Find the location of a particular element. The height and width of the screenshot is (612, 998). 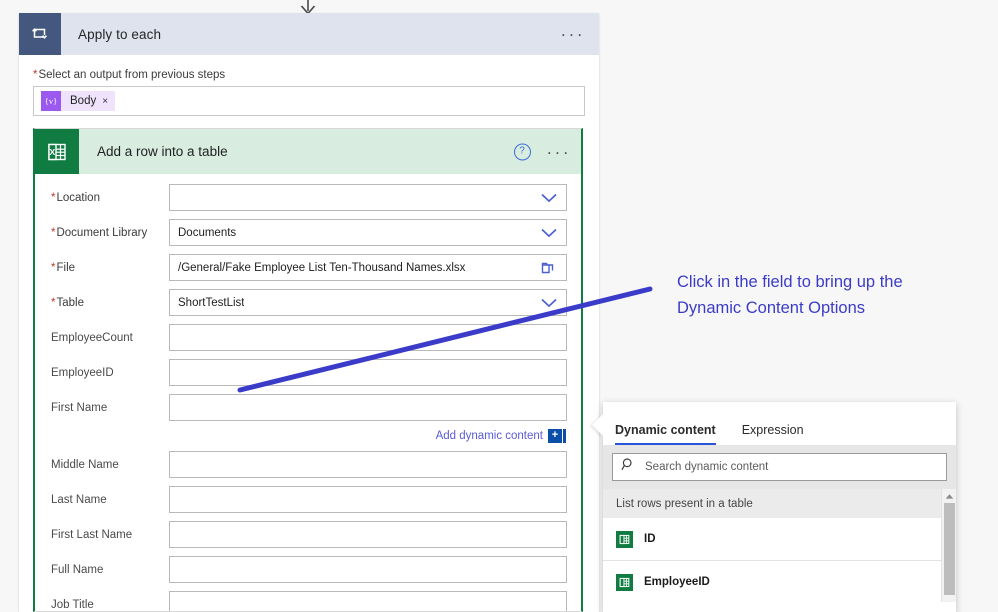

remove-token-icon: × is located at coordinates (108, 101).